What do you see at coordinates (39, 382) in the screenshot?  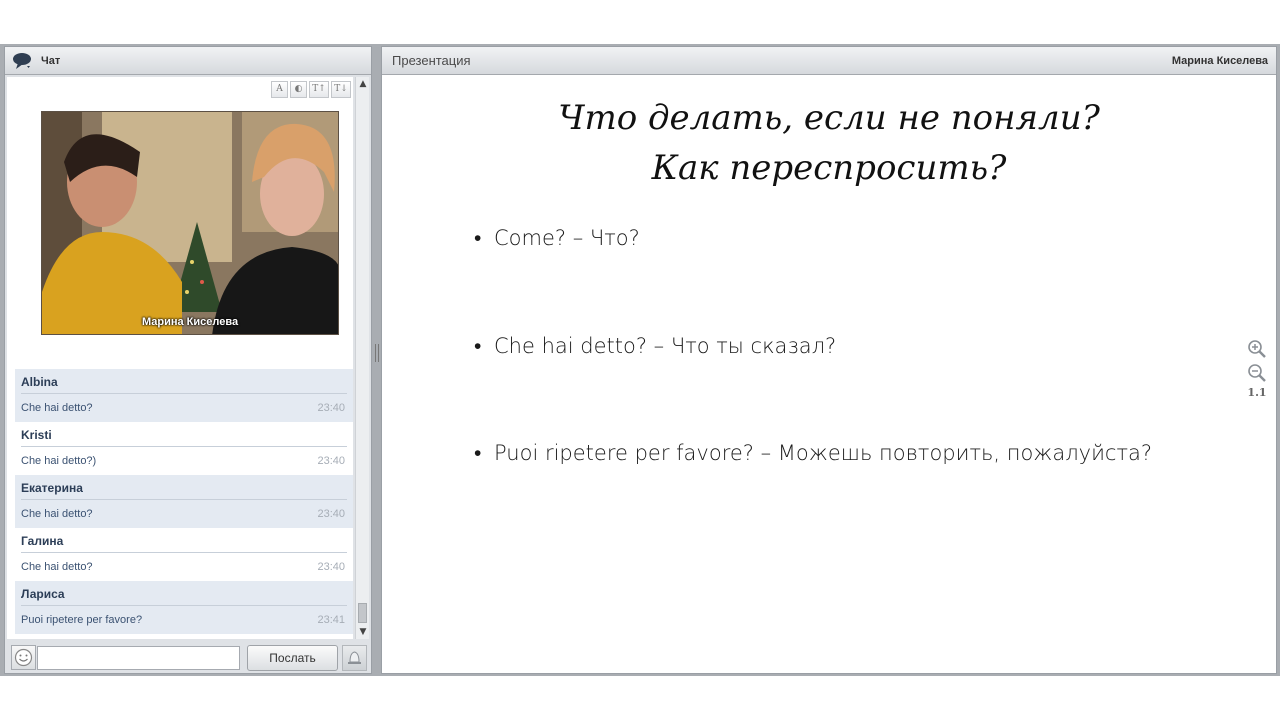 I see `message-author: Albina` at bounding box center [39, 382].